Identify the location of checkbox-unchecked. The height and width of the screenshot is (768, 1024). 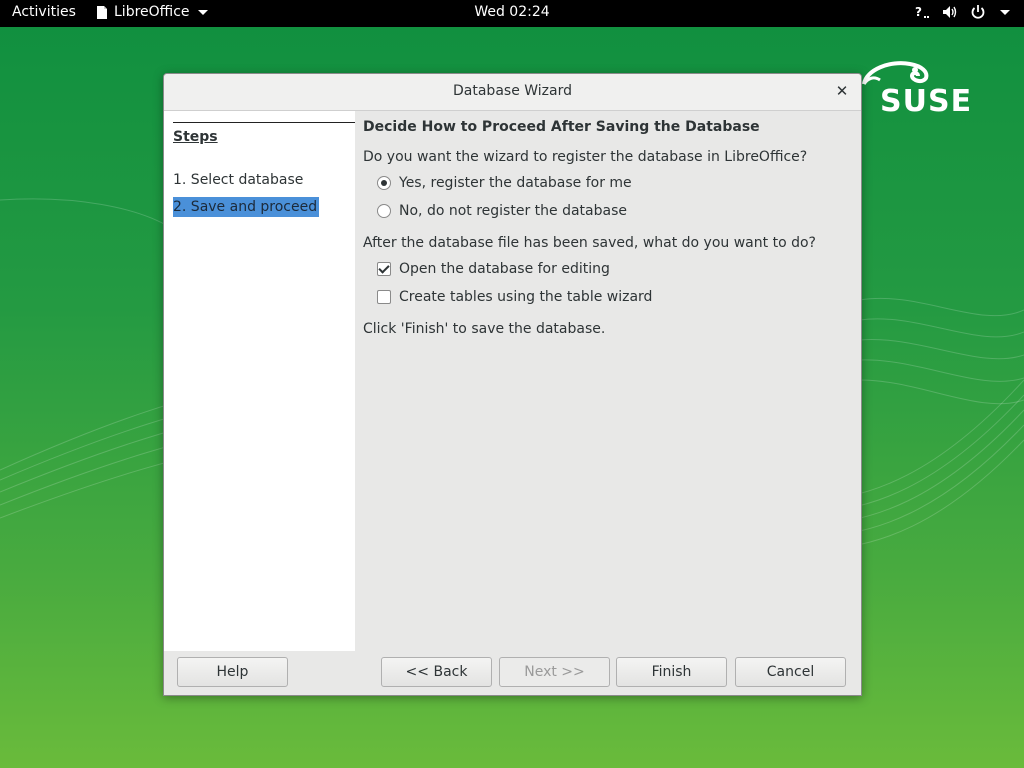
(384, 297).